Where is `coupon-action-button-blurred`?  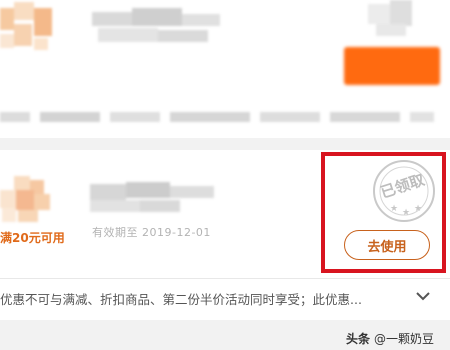
coupon-action-button-blurred is located at coordinates (392, 66).